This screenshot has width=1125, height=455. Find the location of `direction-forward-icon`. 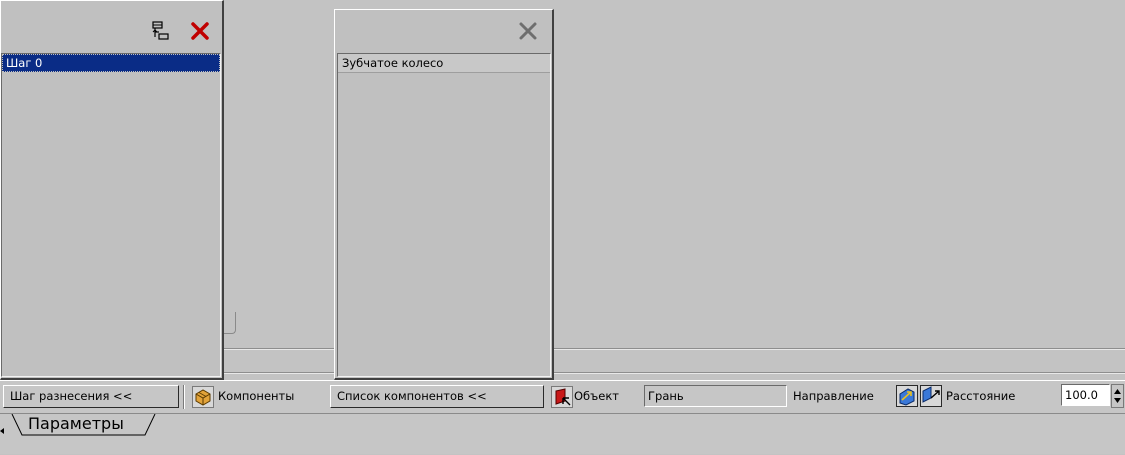

direction-forward-icon is located at coordinates (907, 396).